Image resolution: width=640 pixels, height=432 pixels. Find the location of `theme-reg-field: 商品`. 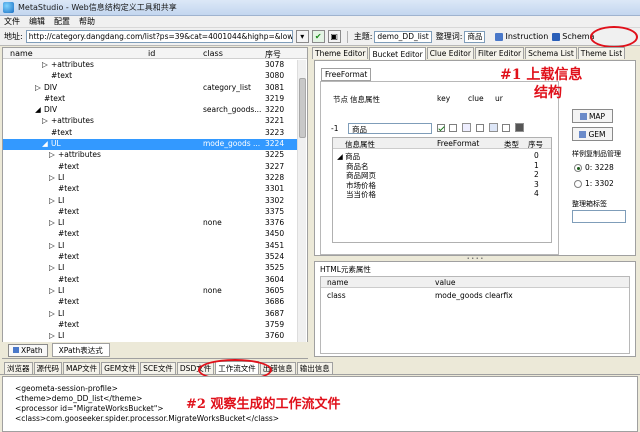

theme-reg-field: 商品 is located at coordinates (475, 36).